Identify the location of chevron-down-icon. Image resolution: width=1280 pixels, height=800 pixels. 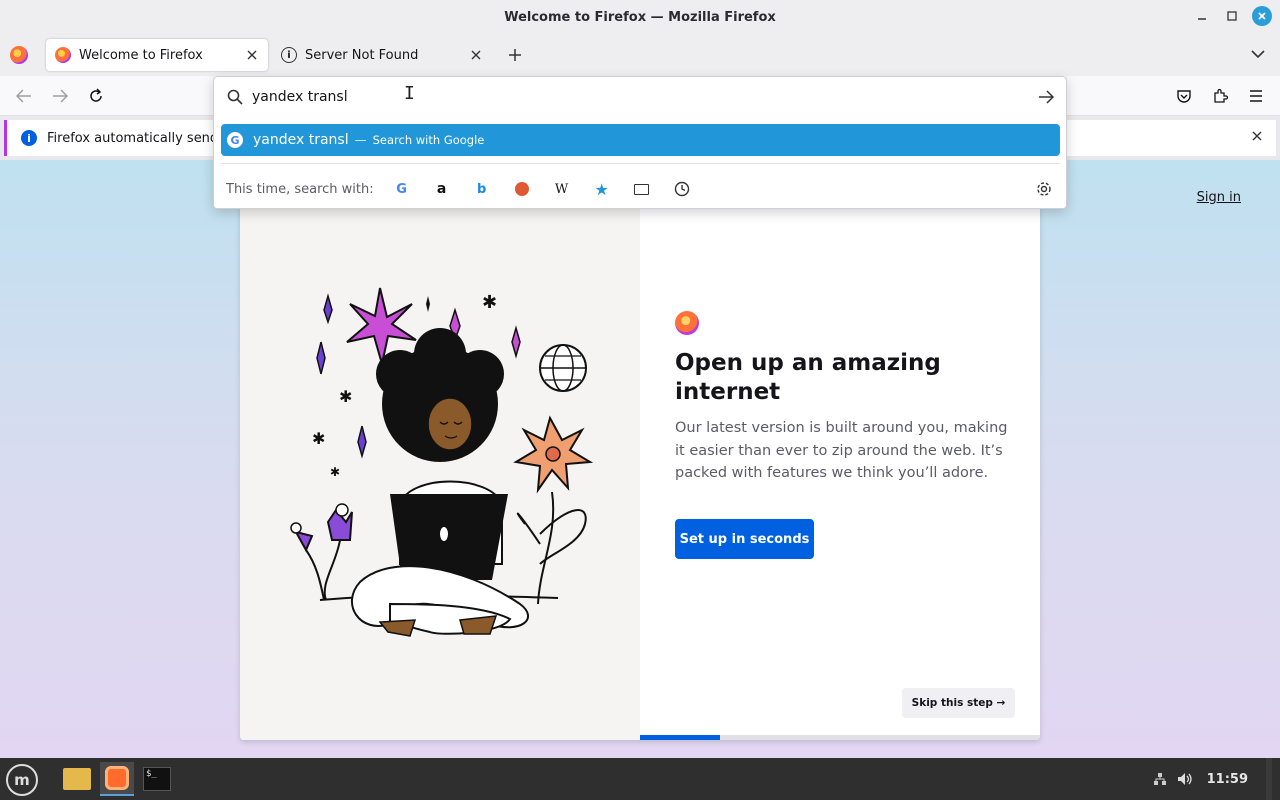
(1258, 54).